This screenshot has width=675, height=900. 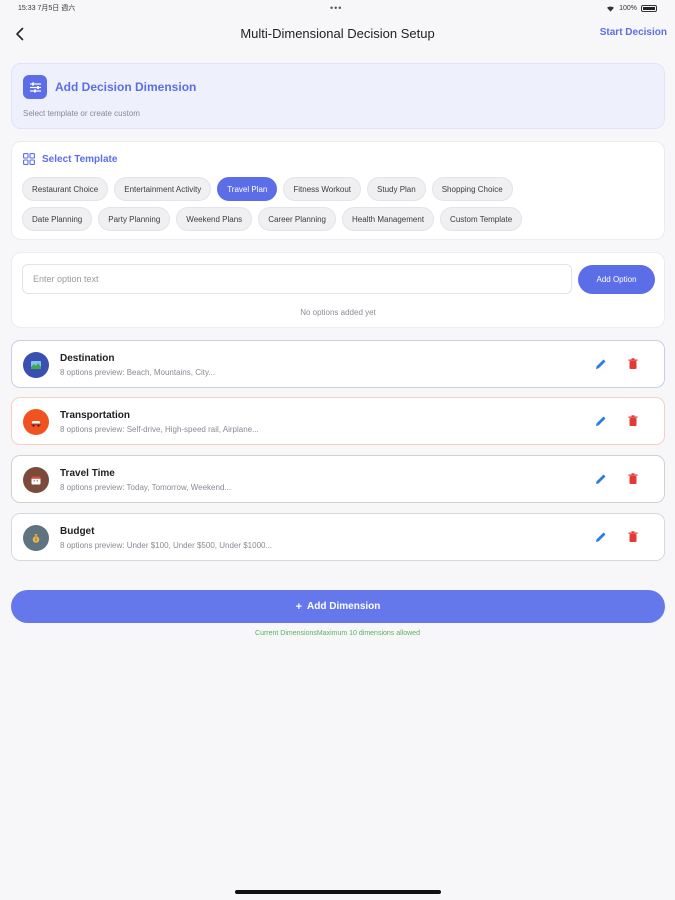 What do you see at coordinates (65, 189) in the screenshot?
I see `template-chip: Restaurant Choice` at bounding box center [65, 189].